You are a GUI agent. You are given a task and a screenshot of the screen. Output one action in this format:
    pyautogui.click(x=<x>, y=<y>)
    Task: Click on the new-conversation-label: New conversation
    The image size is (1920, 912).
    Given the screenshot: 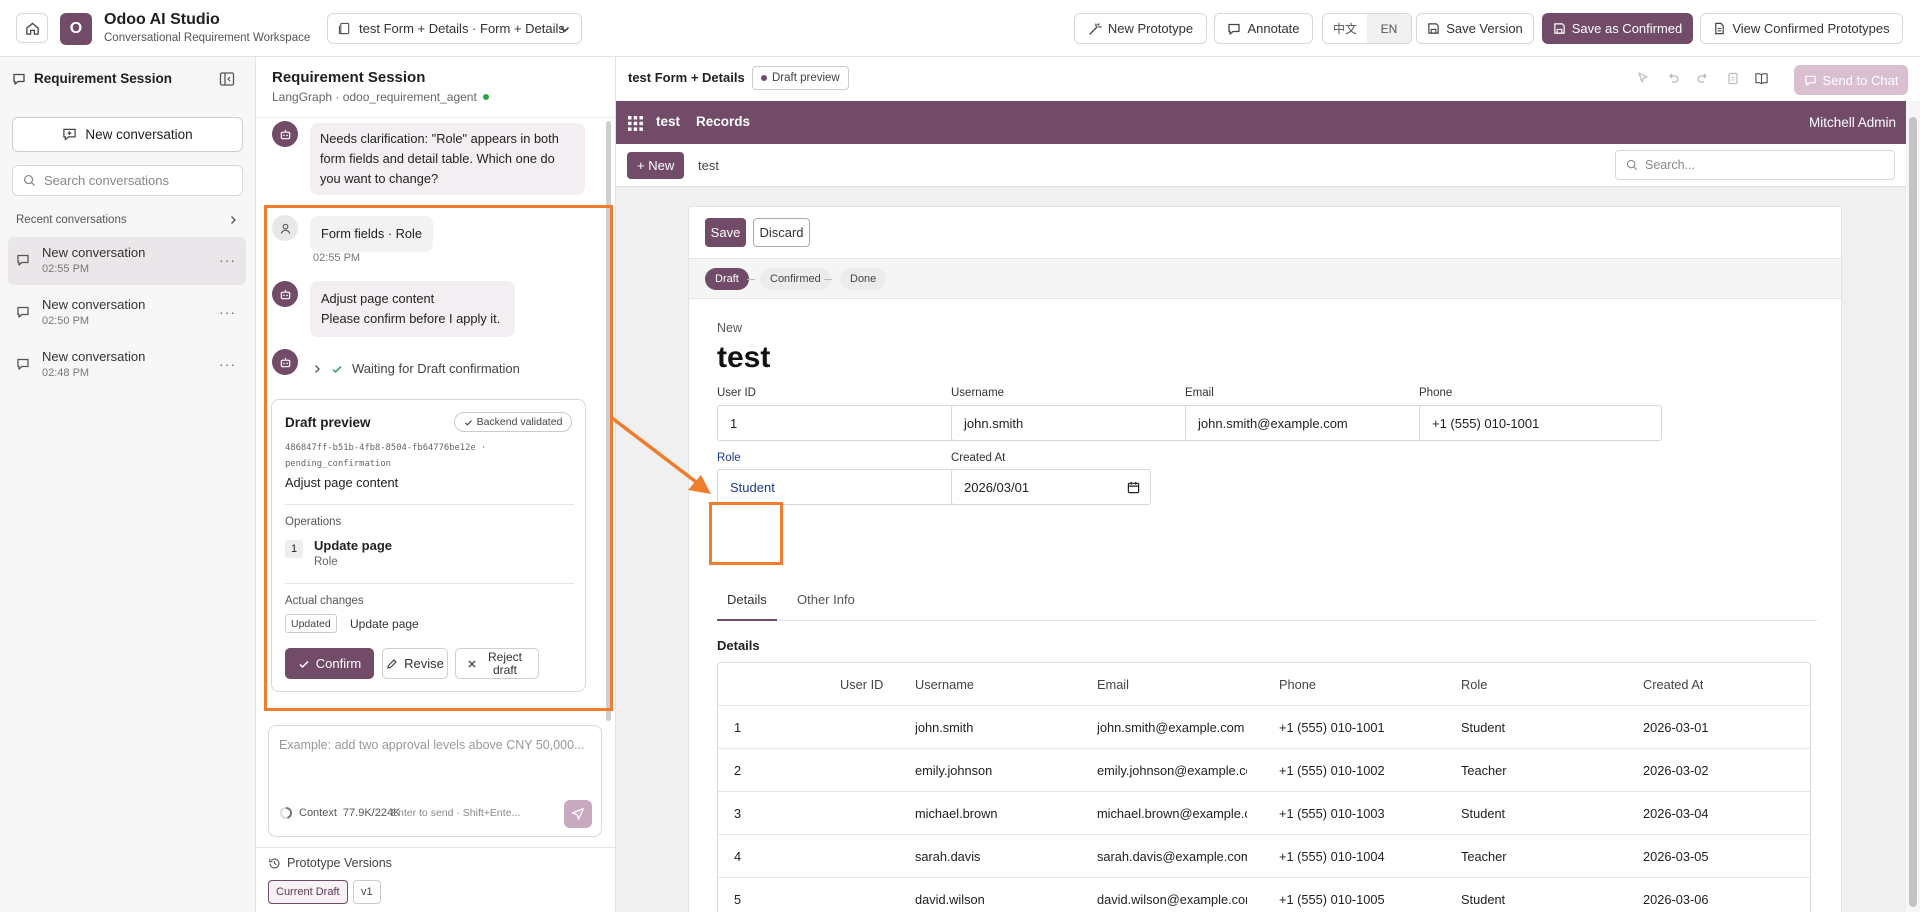 What is the action you would take?
    pyautogui.click(x=139, y=134)
    